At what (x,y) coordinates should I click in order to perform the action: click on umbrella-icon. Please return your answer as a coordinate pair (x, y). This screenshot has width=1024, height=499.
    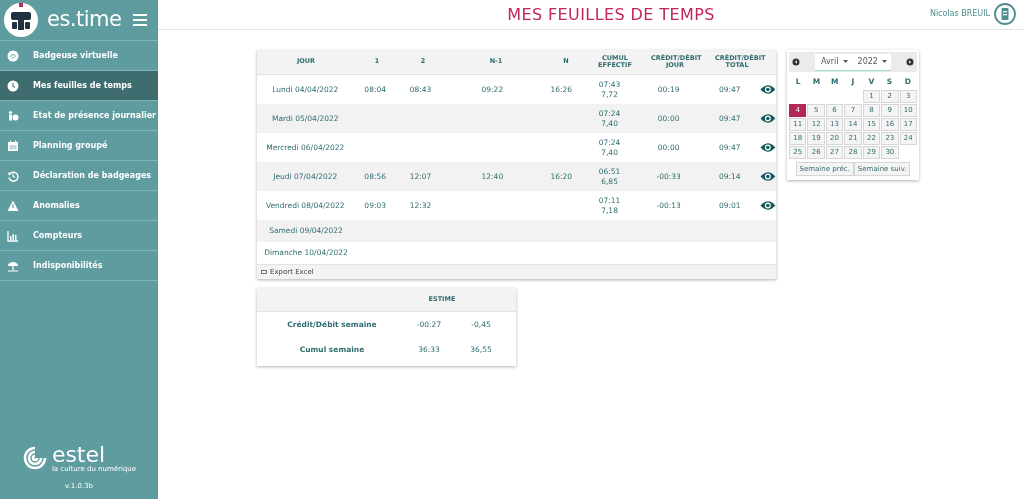
    Looking at the image, I should click on (13, 265).